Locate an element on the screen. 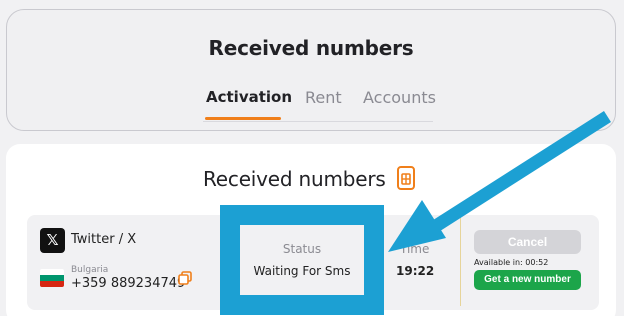 The image size is (624, 316). tab-activation: Activation is located at coordinates (249, 97).